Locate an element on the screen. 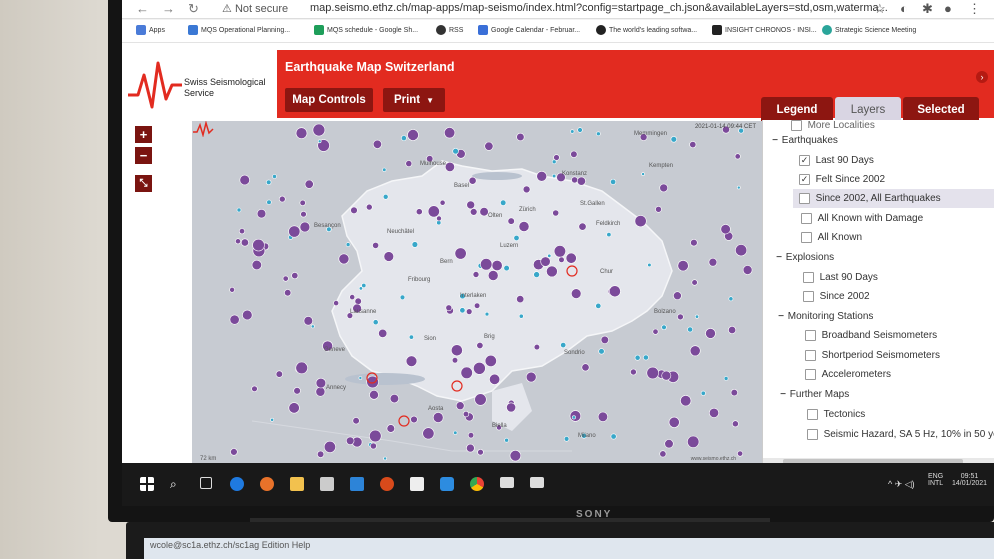 This screenshot has width=994, height=559. layer-shortperiod: Shortperiod Seismometers is located at coordinates (872, 355).